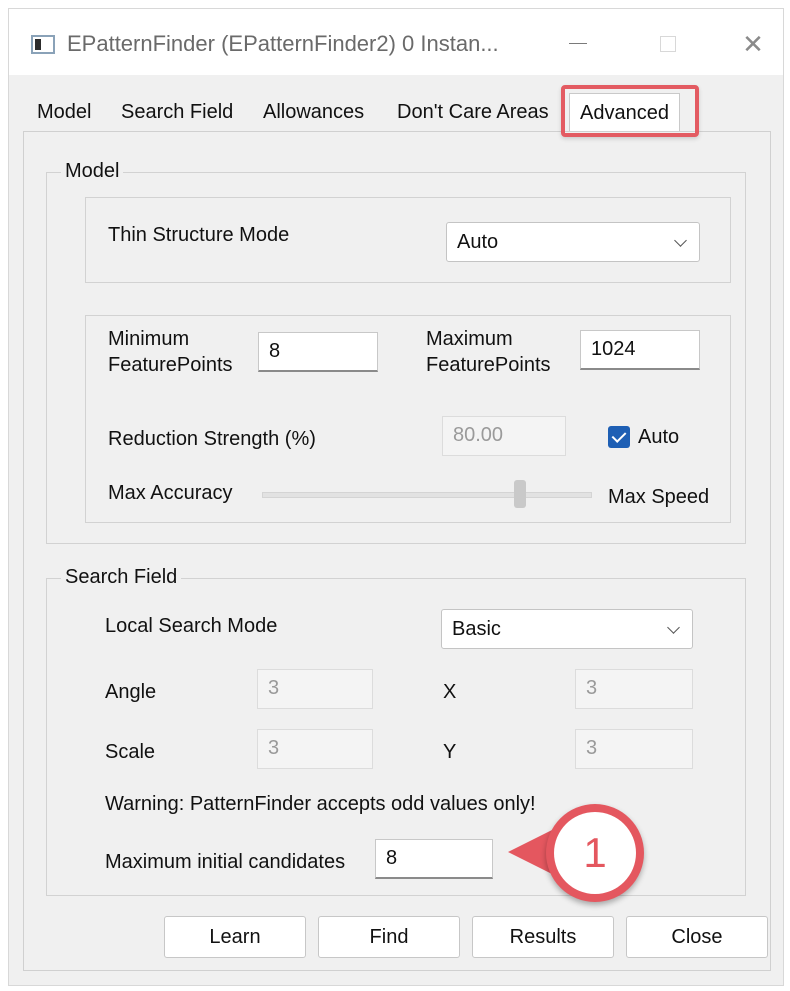 This screenshot has width=790, height=991. I want to click on thin-structure-mode-select: Auto, so click(573, 242).